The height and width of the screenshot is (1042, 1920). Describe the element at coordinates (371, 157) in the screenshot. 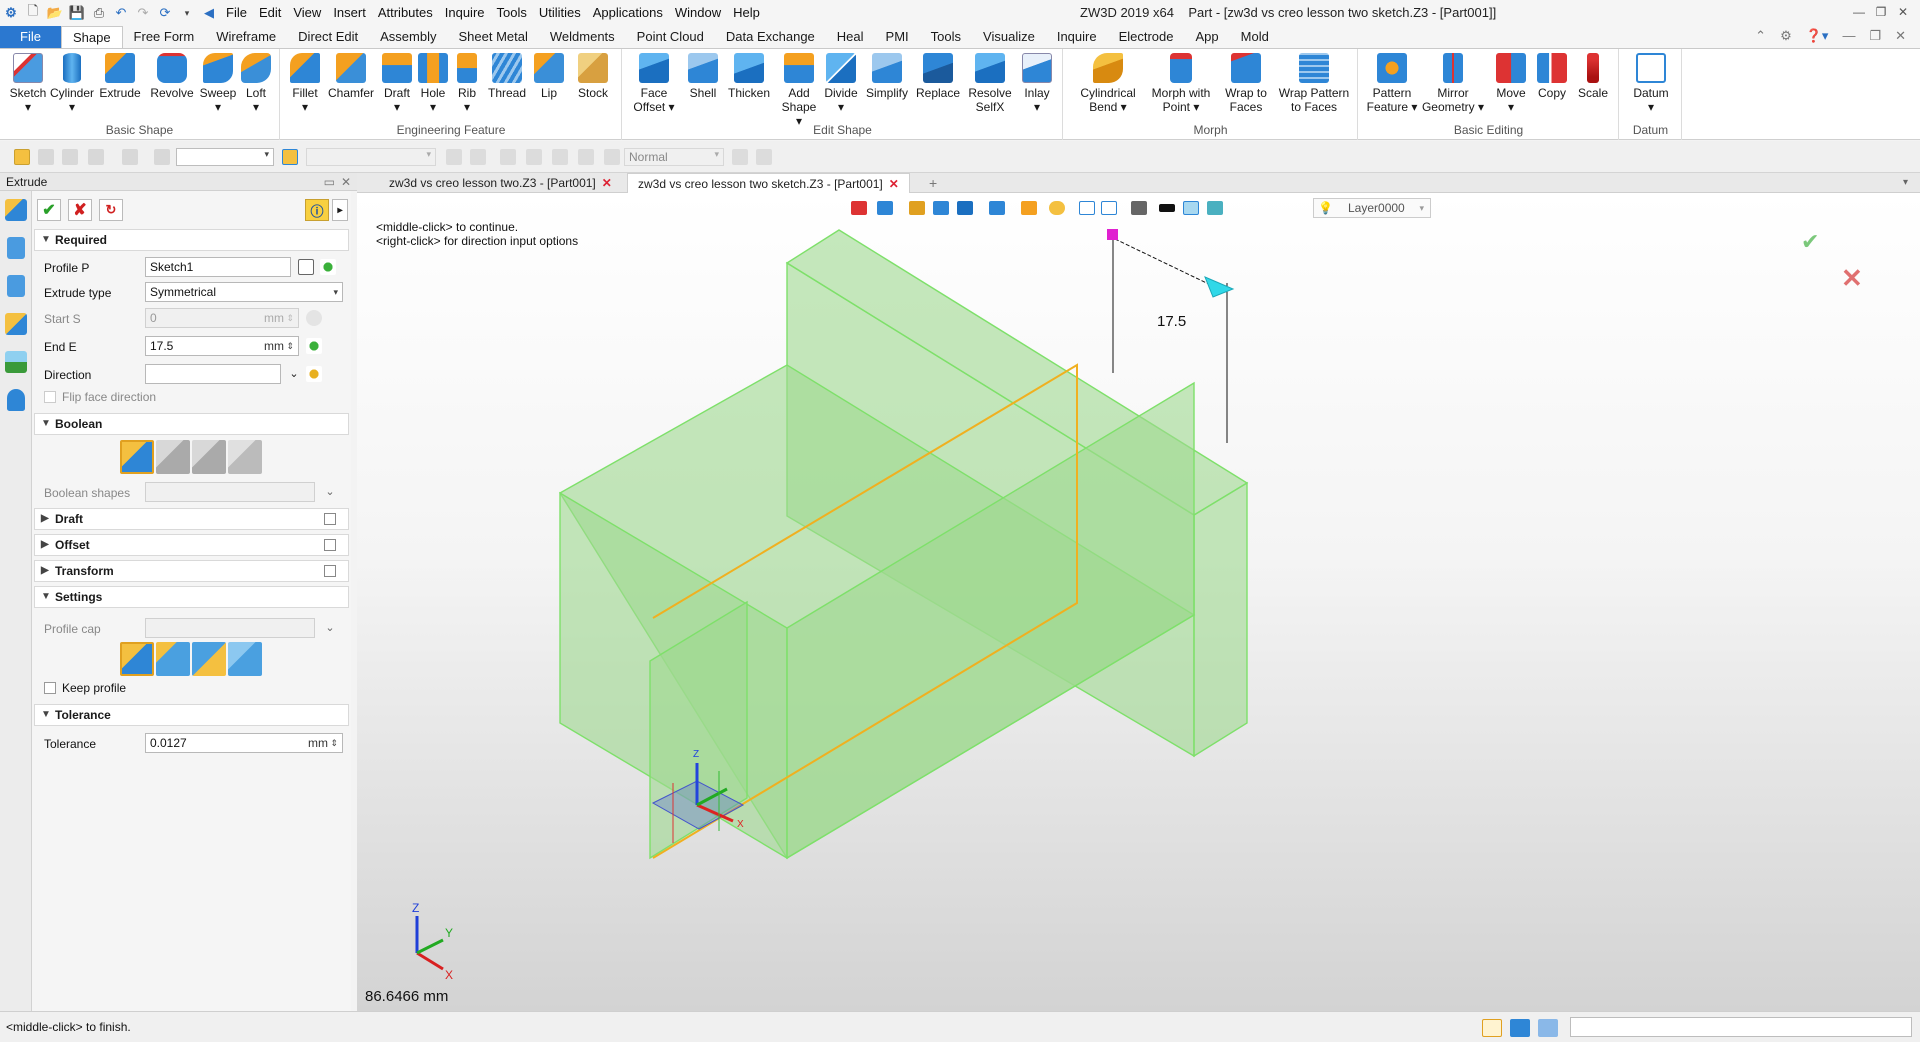

I see `filter-combo-2: ▾` at that location.